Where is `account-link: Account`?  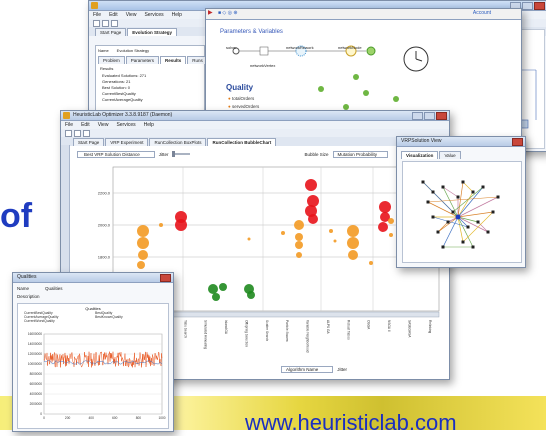
account-link: Account is located at coordinates (482, 13).